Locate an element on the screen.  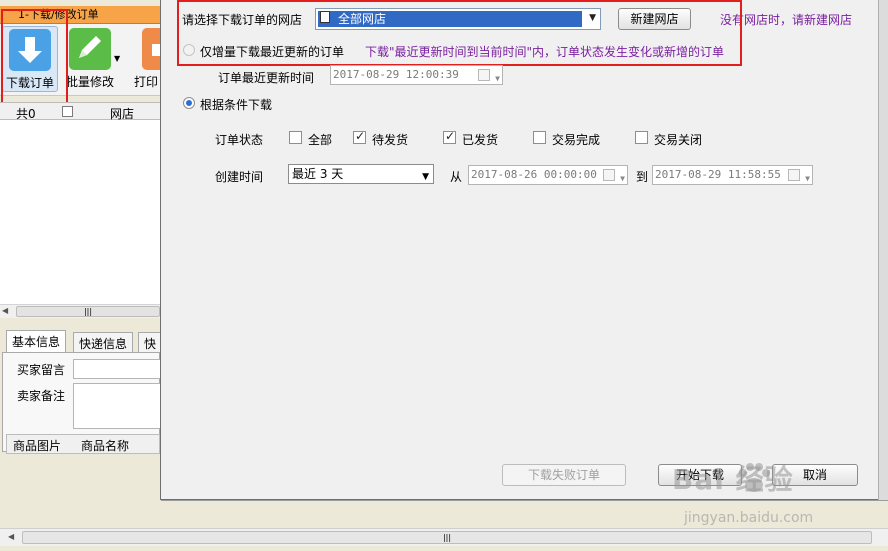
incremental-note: 下载"最近更新时间到当前时间"内，订单状态发生变化或新增的订单 is located at coordinates (545, 52).